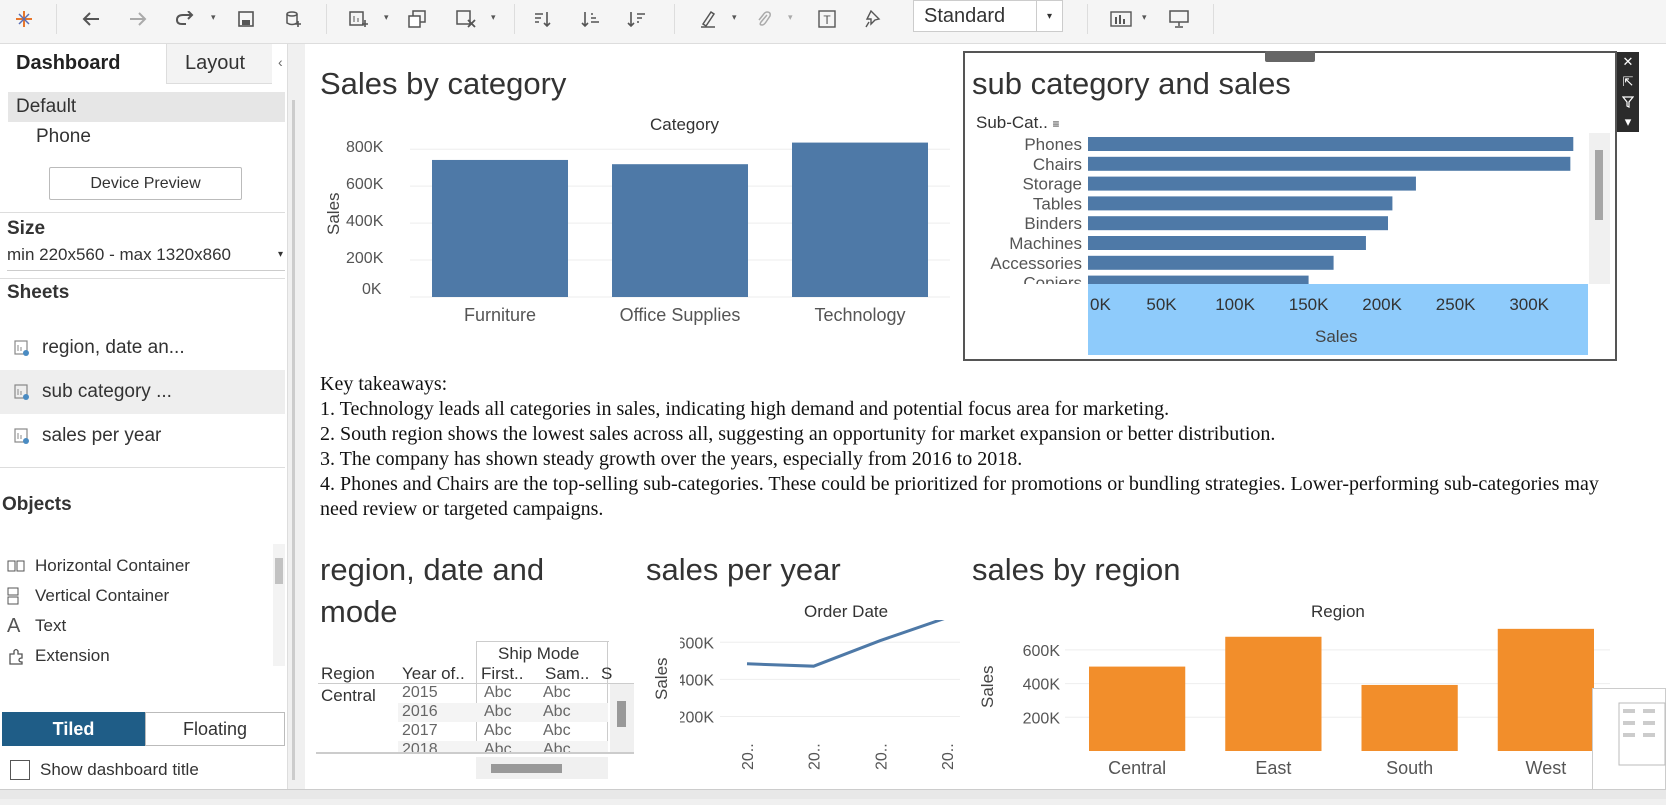 Image resolution: width=1666 pixels, height=805 pixels. I want to click on object-label: Horizontal Container, so click(112, 565).